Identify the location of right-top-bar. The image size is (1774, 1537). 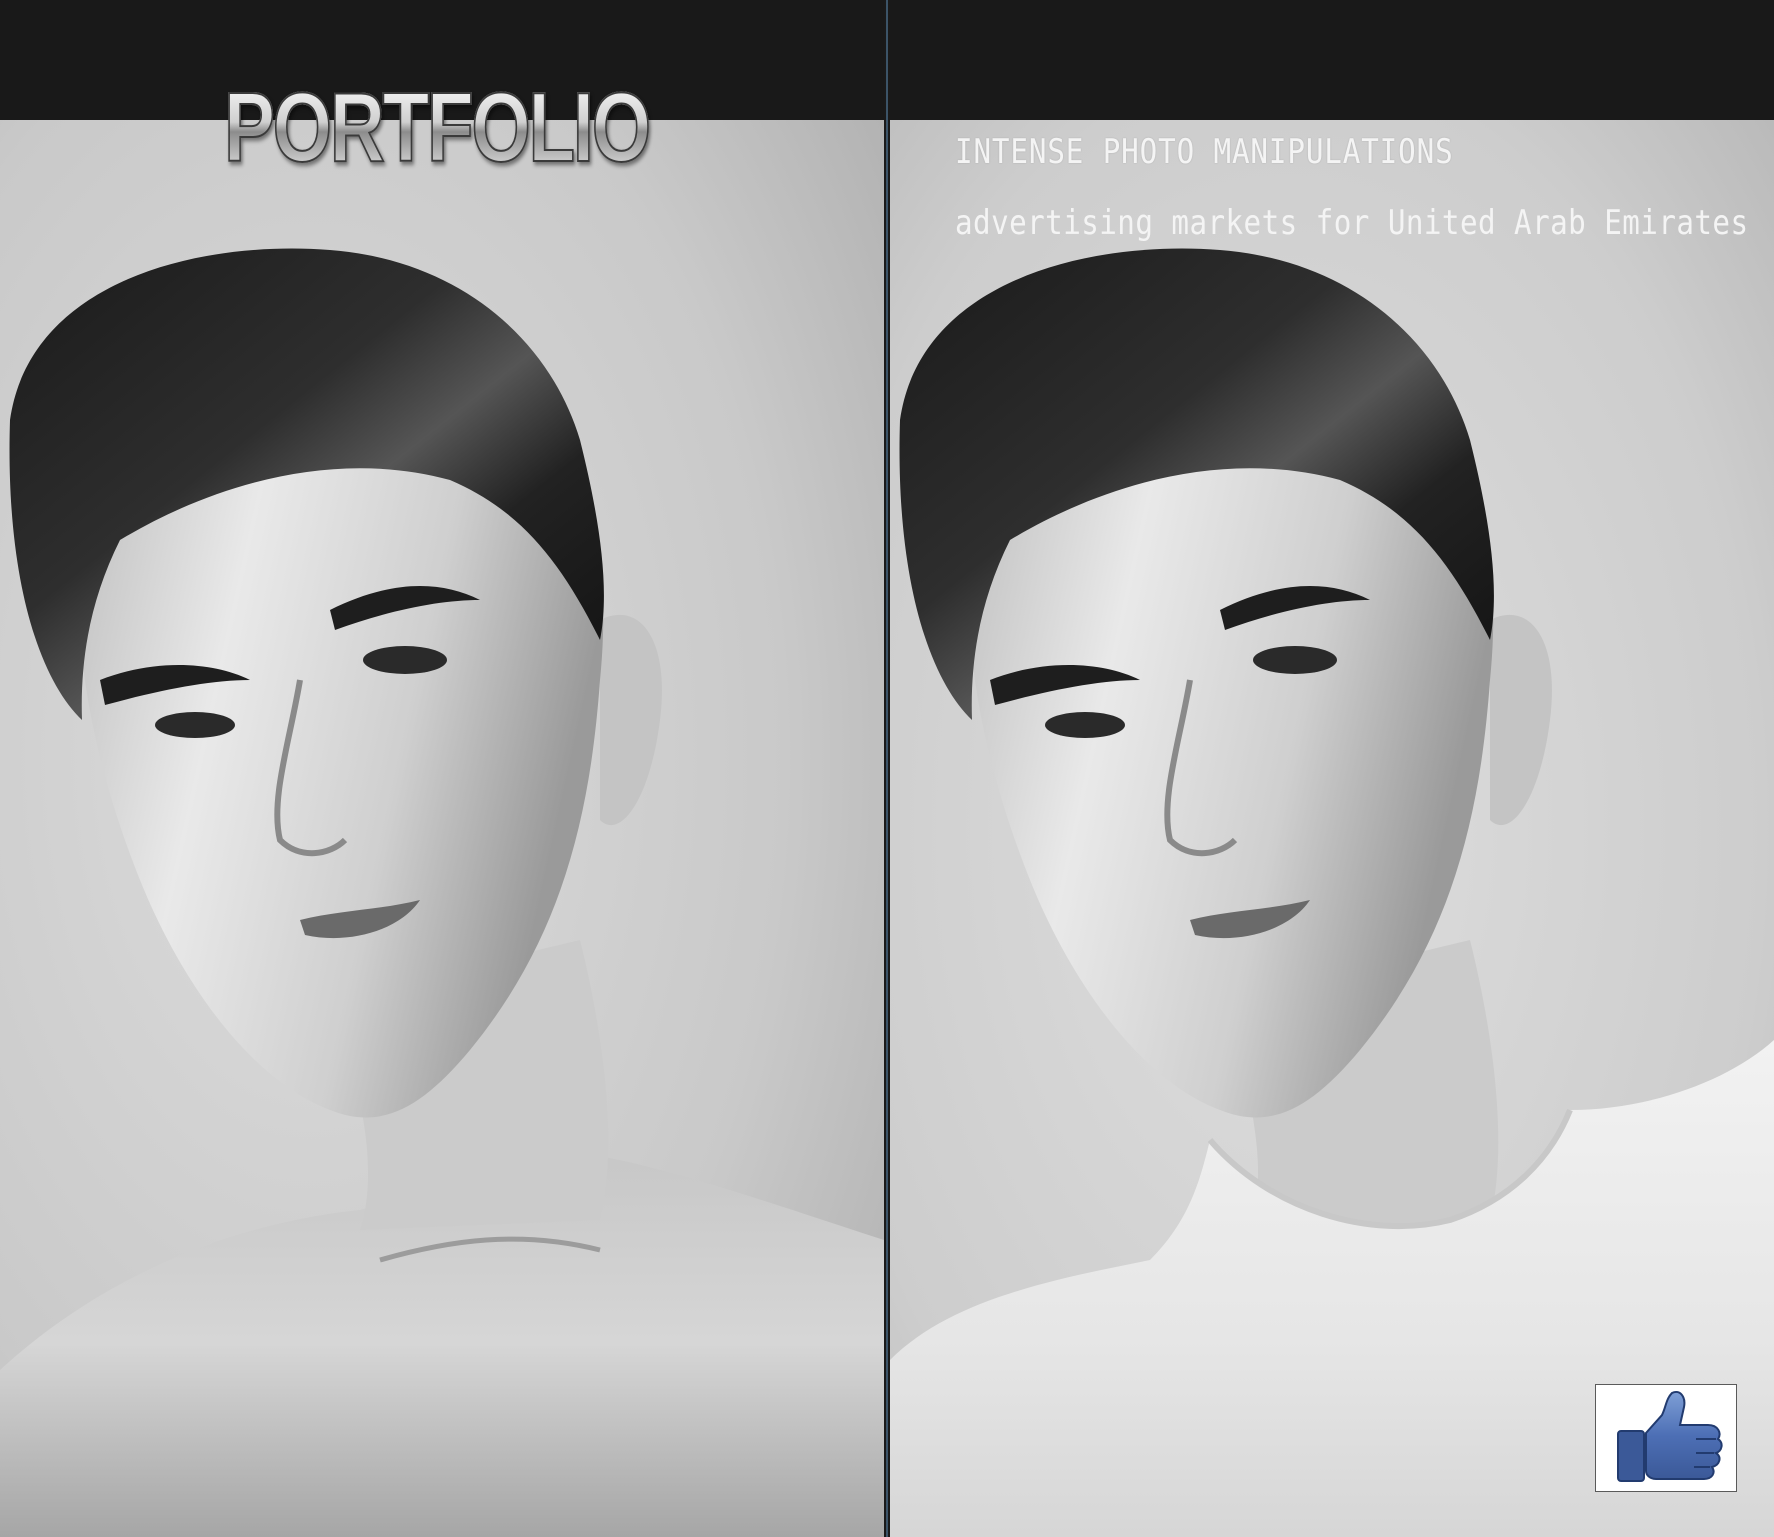
(1332, 60).